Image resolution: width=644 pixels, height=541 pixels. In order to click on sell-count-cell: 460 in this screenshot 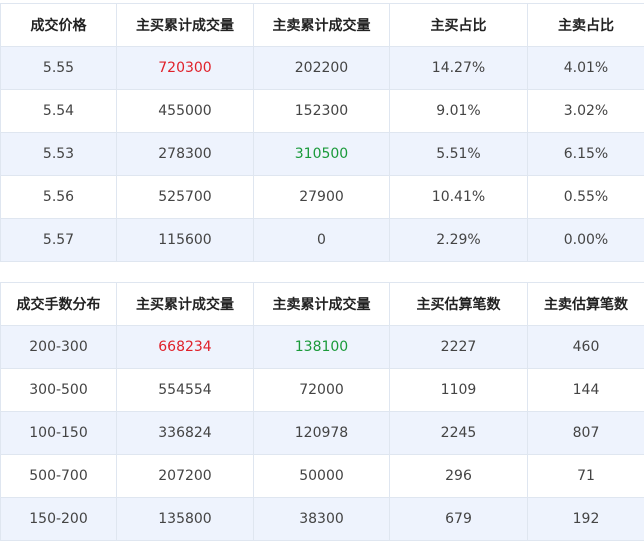, I will do `click(586, 347)`.